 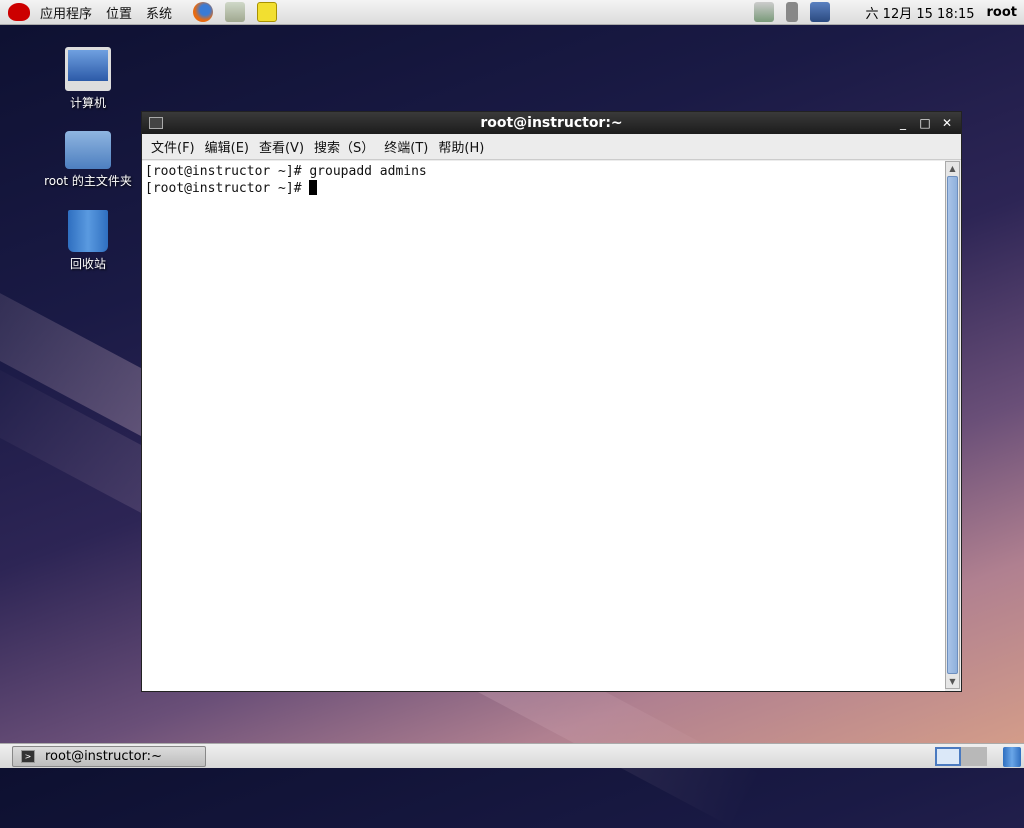 I want to click on clock: 六 12月 15 18:15, so click(x=920, y=12).